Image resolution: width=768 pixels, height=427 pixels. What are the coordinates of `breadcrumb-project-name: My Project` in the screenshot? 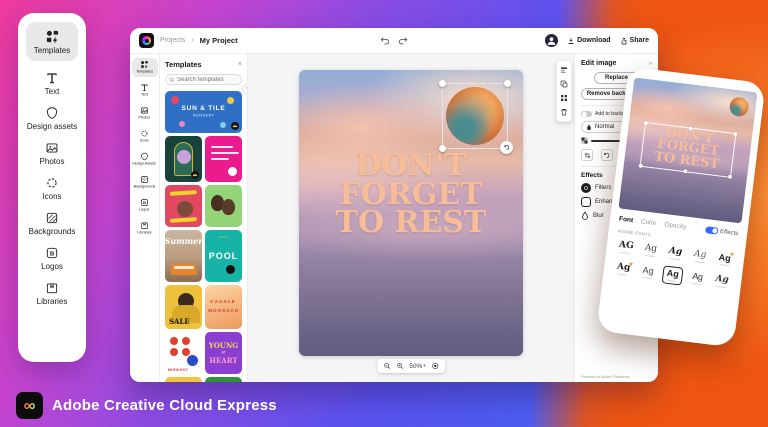 It's located at (219, 40).